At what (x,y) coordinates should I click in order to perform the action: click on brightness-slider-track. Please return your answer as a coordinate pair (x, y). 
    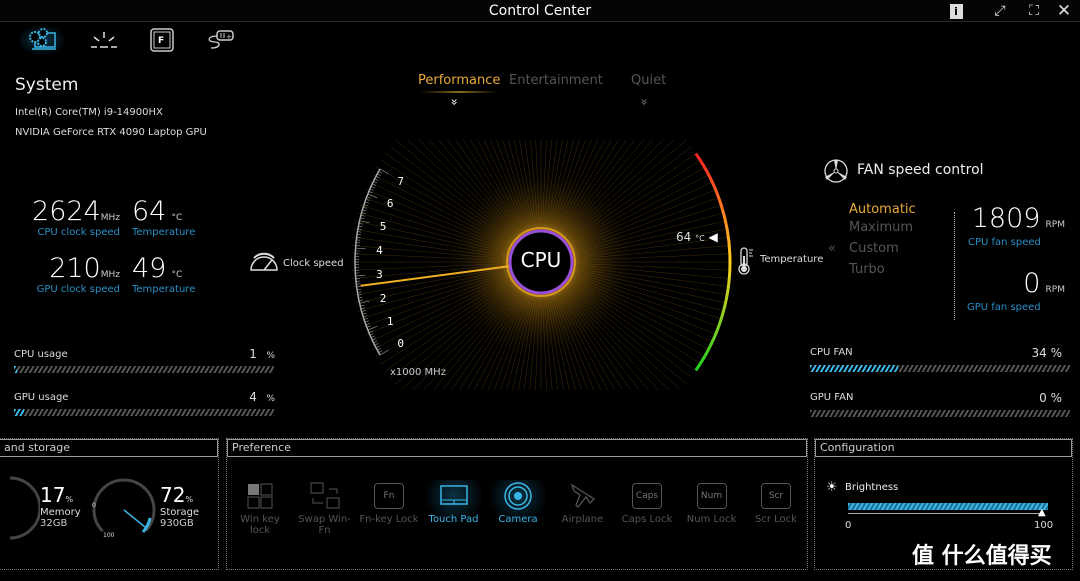
    Looking at the image, I should click on (946, 513).